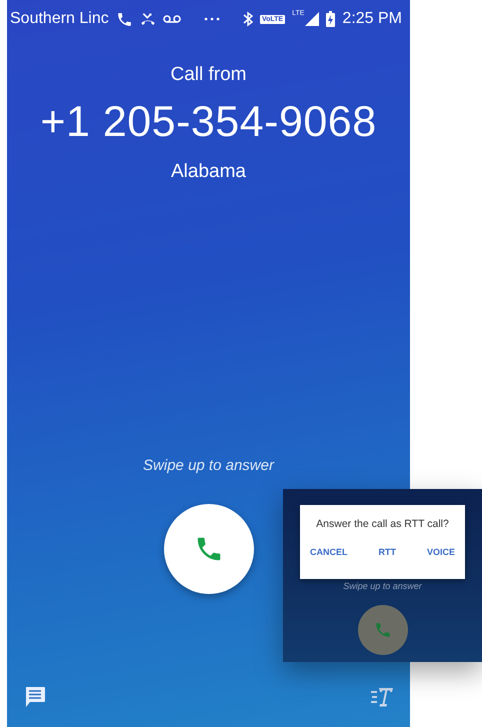 This screenshot has width=482, height=727. I want to click on carrier-name: Southern Linc, so click(59, 19).